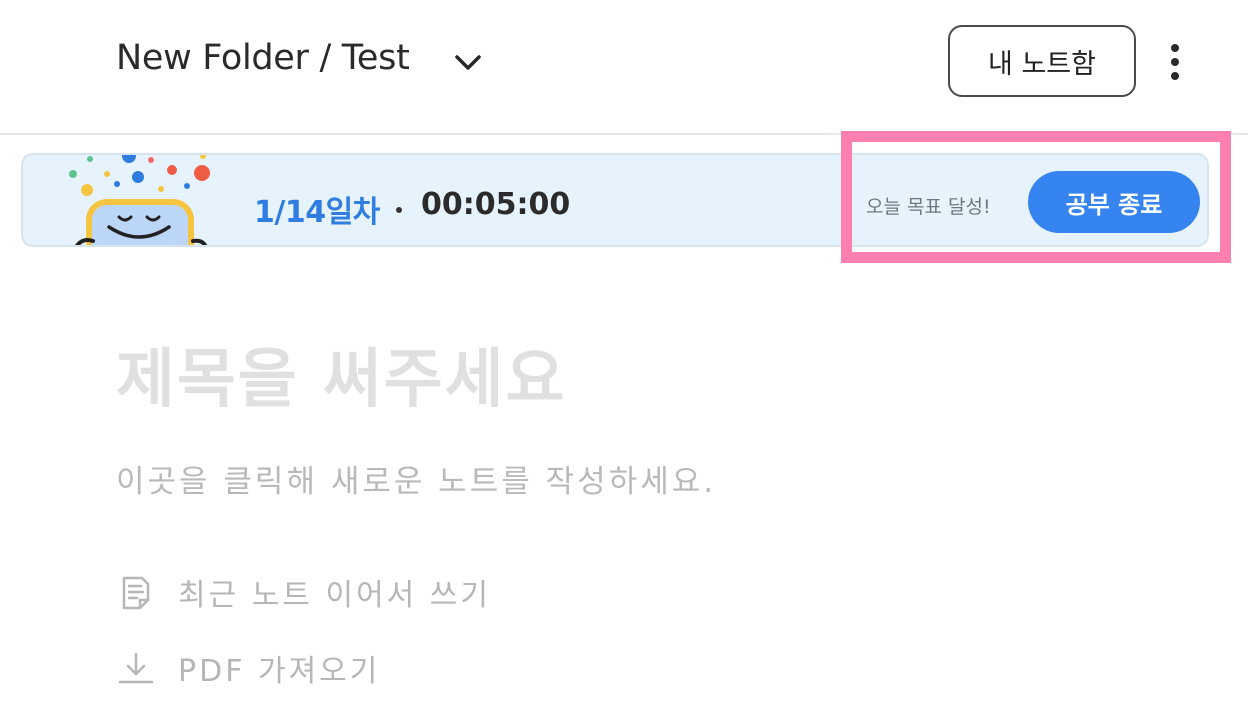 The height and width of the screenshot is (724, 1248). I want to click on action-label: PDF 가져오기, so click(279, 671).